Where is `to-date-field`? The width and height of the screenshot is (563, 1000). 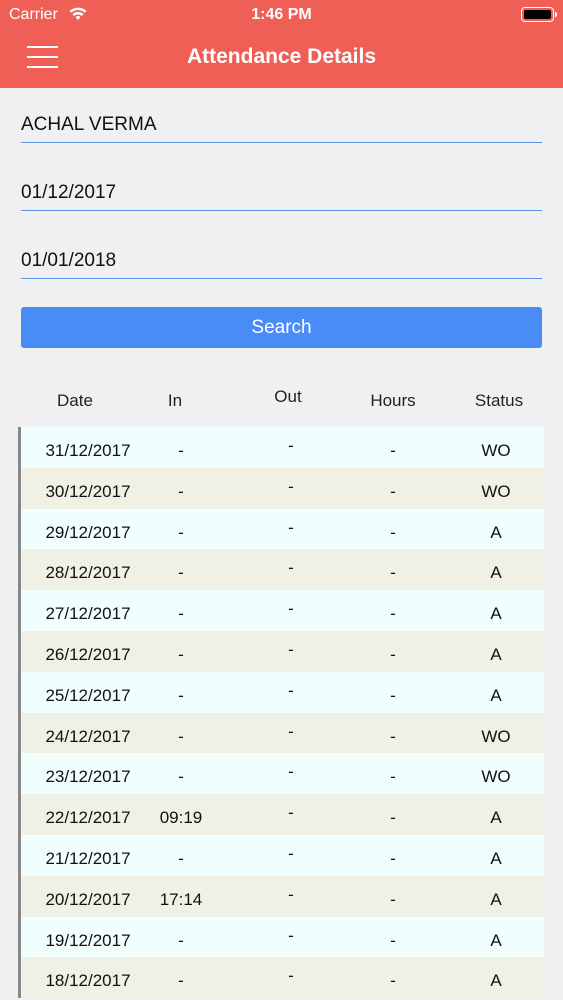 to-date-field is located at coordinates (281, 259).